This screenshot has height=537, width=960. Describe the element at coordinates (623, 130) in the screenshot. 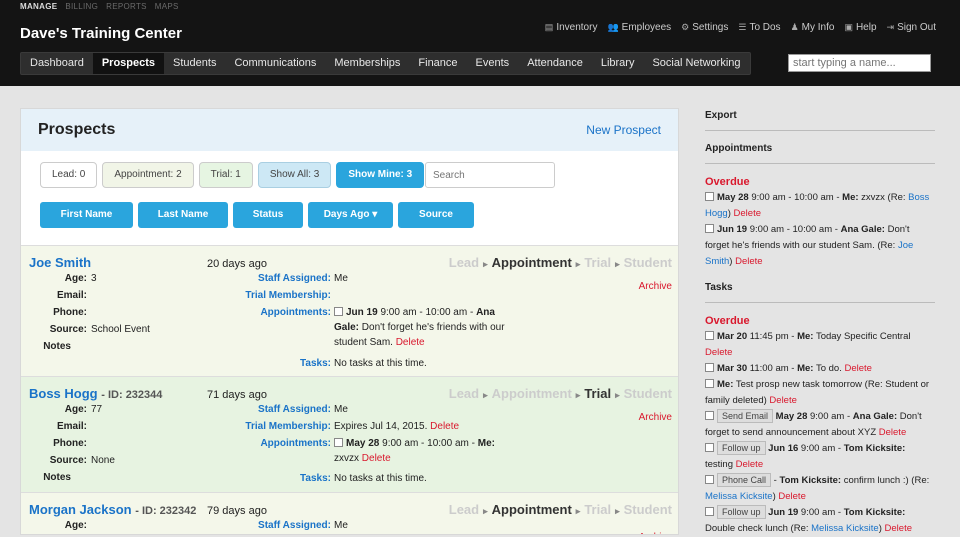

I see `new-prospect-link: New Prospect` at that location.